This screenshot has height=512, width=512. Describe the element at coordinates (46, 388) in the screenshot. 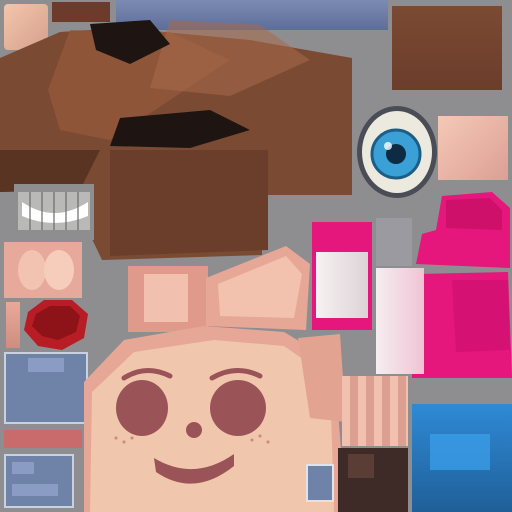

I see `denim-block-left` at that location.